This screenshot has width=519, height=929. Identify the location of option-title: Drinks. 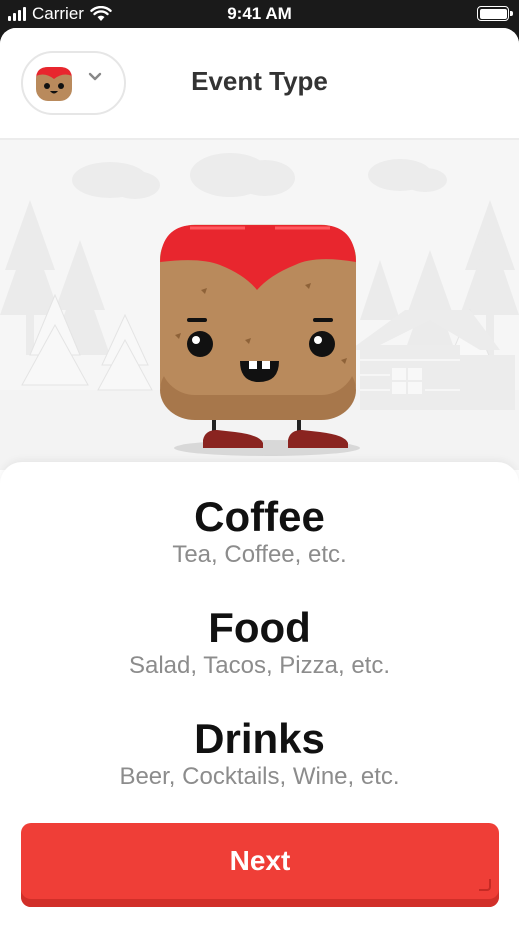
(259, 738).